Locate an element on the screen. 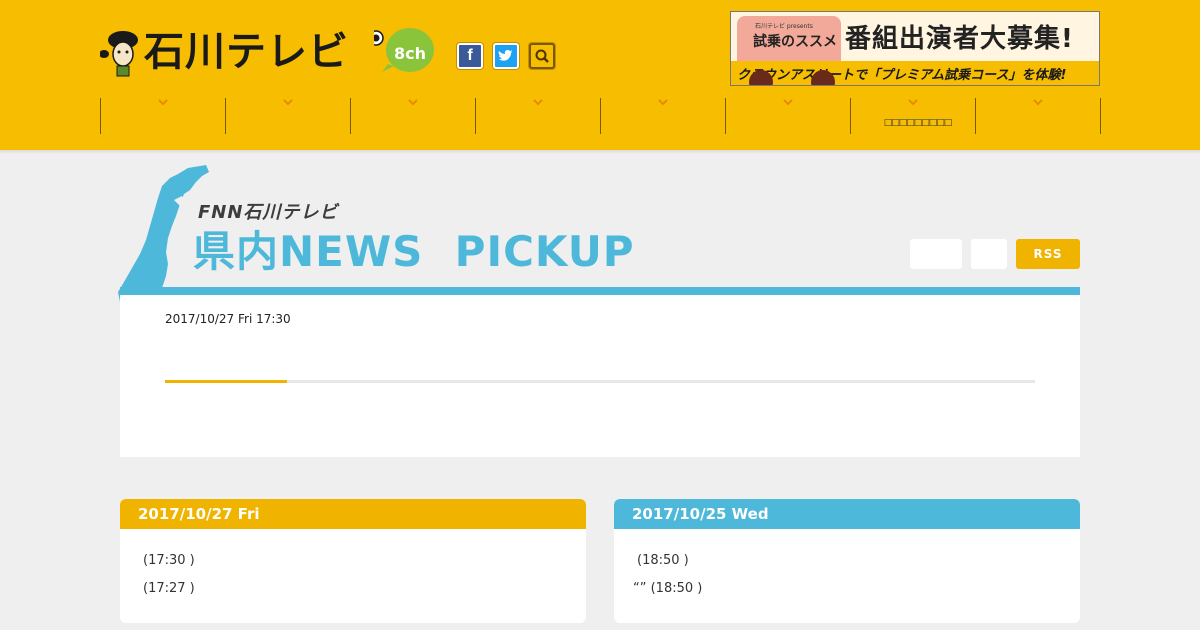 This screenshot has height=630, width=1200. news-list-item: (18:50 ) is located at coordinates (858, 566).